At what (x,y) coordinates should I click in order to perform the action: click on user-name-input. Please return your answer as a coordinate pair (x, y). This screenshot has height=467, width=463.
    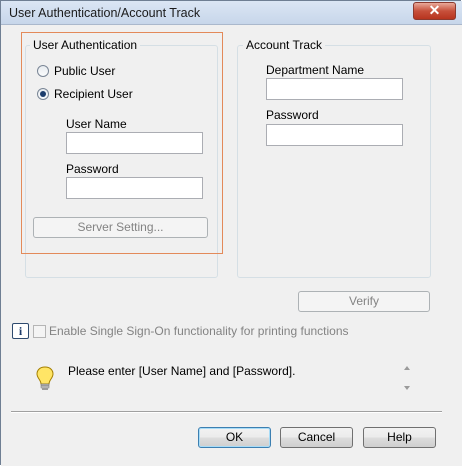
    Looking at the image, I should click on (134, 143).